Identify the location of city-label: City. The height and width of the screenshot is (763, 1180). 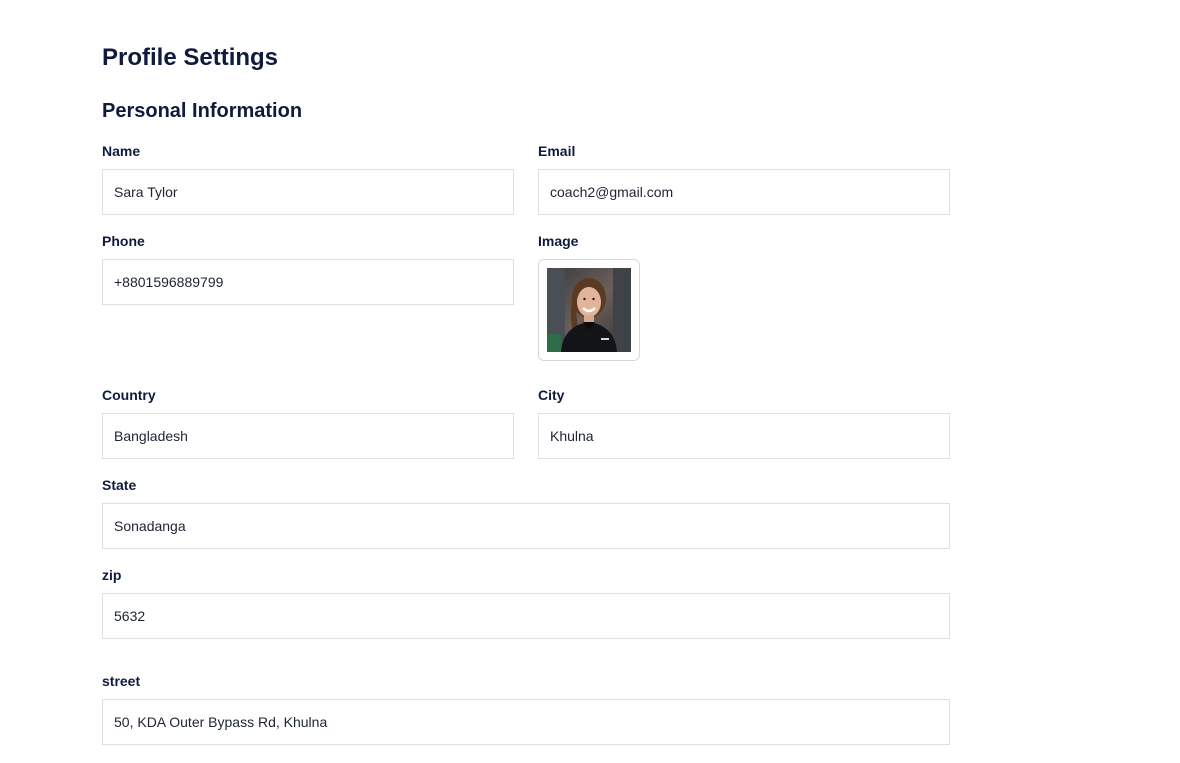
(551, 395).